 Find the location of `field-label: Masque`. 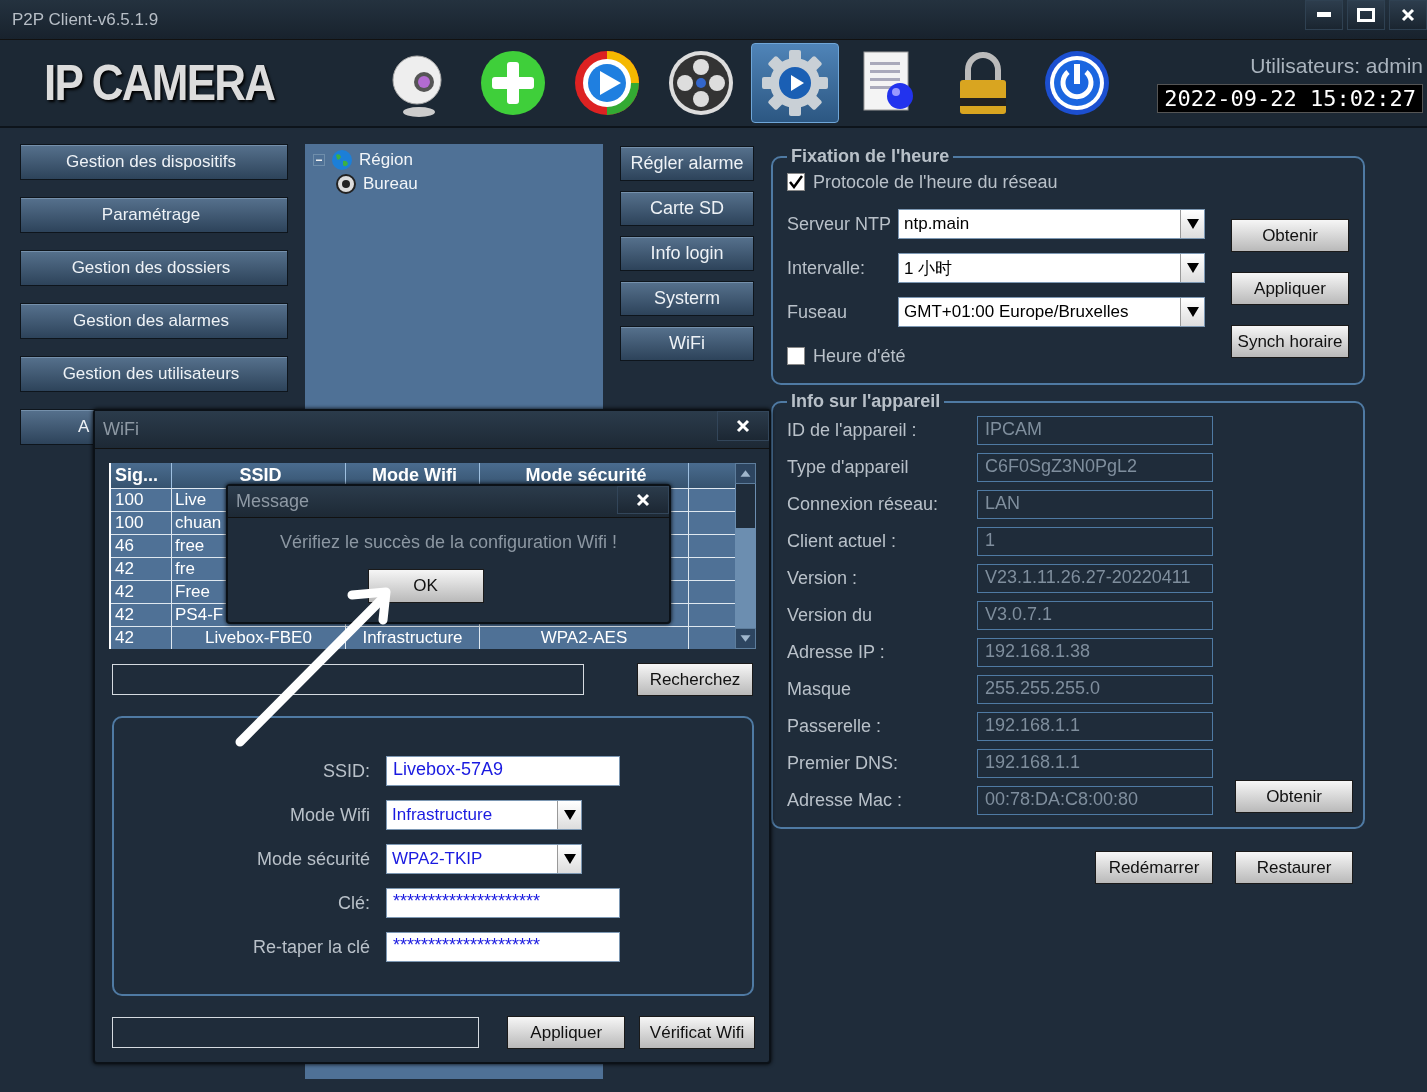

field-label: Masque is located at coordinates (820, 689).